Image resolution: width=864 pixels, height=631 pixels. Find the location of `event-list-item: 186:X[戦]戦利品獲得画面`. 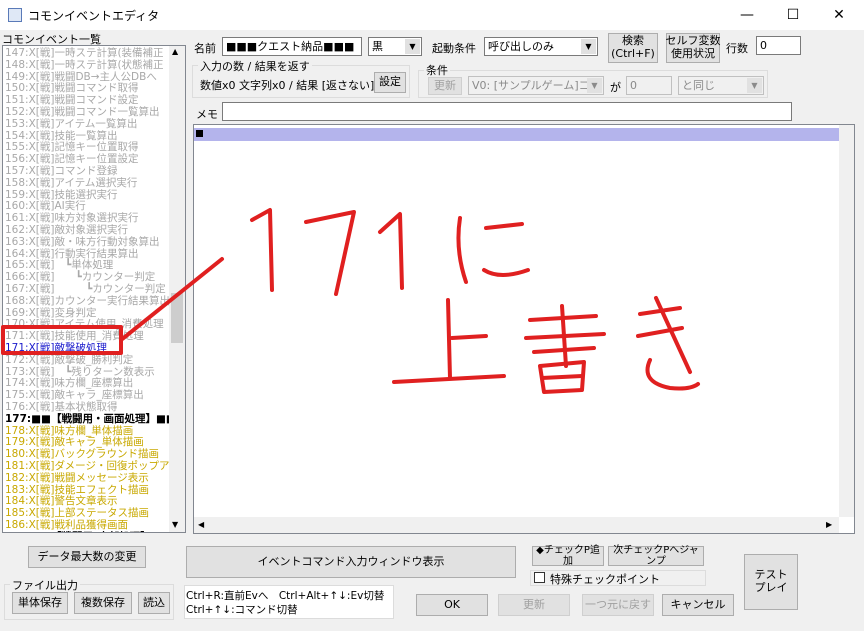

event-list-item: 186:X[戦]戦利品獲得画面 is located at coordinates (66, 525).